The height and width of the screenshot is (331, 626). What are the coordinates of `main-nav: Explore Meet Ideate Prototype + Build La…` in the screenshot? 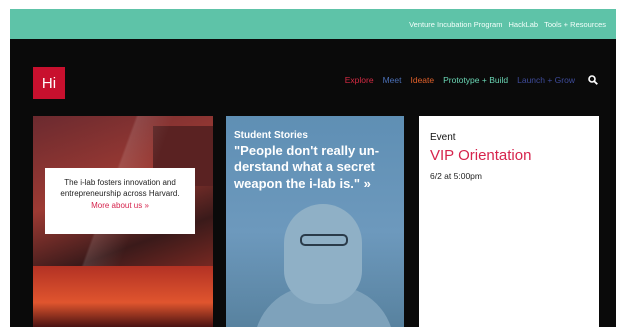 It's located at (471, 80).